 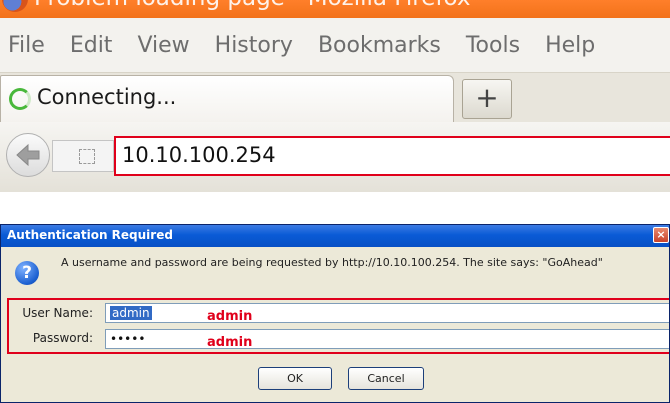 What do you see at coordinates (57, 313) in the screenshot?
I see `username-label: User Name:` at bounding box center [57, 313].